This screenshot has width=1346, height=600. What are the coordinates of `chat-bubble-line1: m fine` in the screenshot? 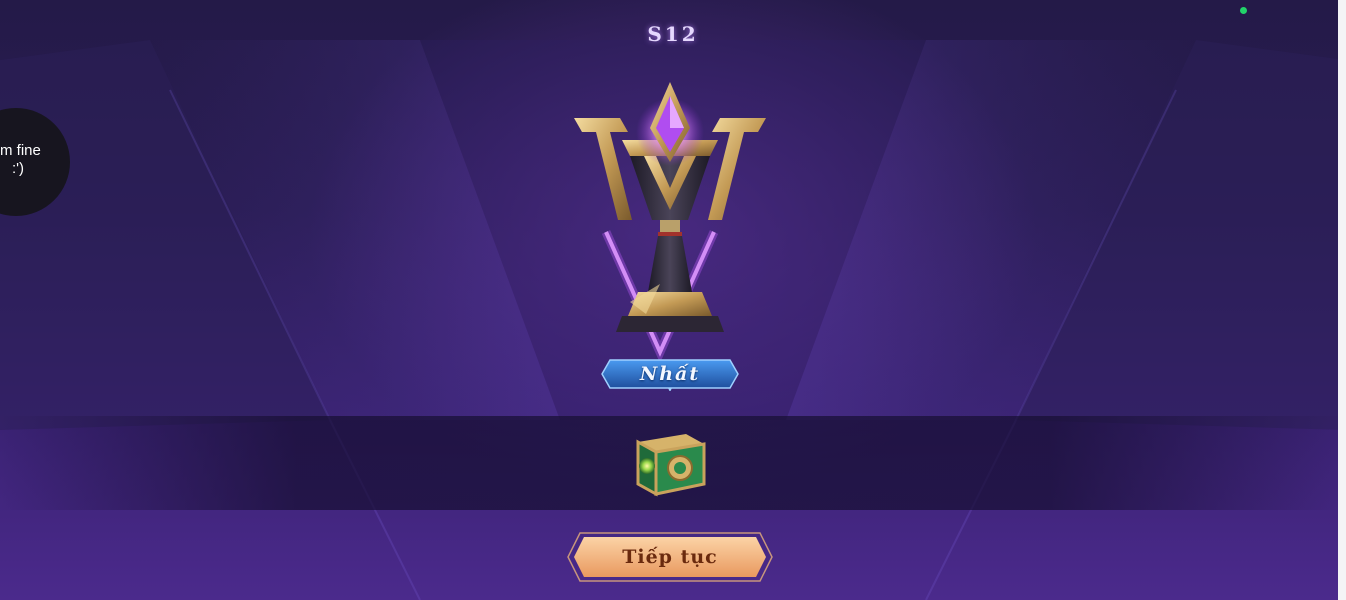 It's located at (20, 150).